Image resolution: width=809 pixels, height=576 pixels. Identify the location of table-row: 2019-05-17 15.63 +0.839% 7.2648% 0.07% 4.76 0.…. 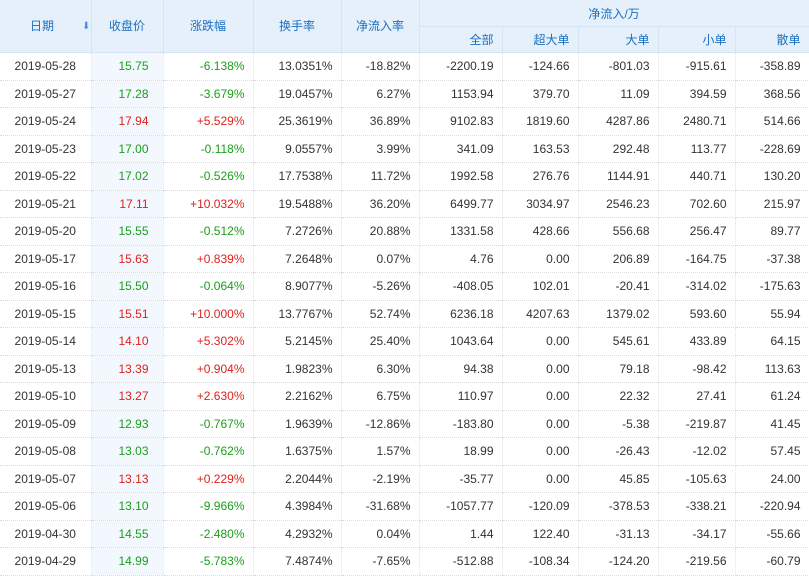
(404, 259).